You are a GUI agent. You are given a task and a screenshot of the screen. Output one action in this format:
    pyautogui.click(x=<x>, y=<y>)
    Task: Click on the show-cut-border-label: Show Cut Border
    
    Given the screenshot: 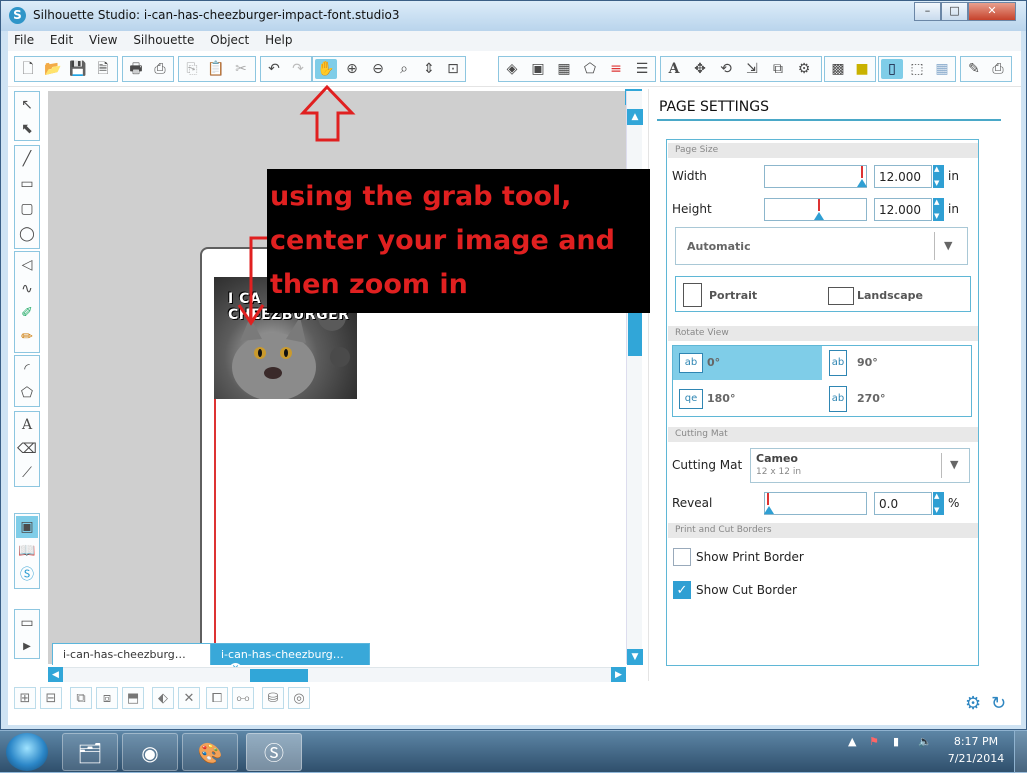 What is the action you would take?
    pyautogui.click(x=746, y=590)
    